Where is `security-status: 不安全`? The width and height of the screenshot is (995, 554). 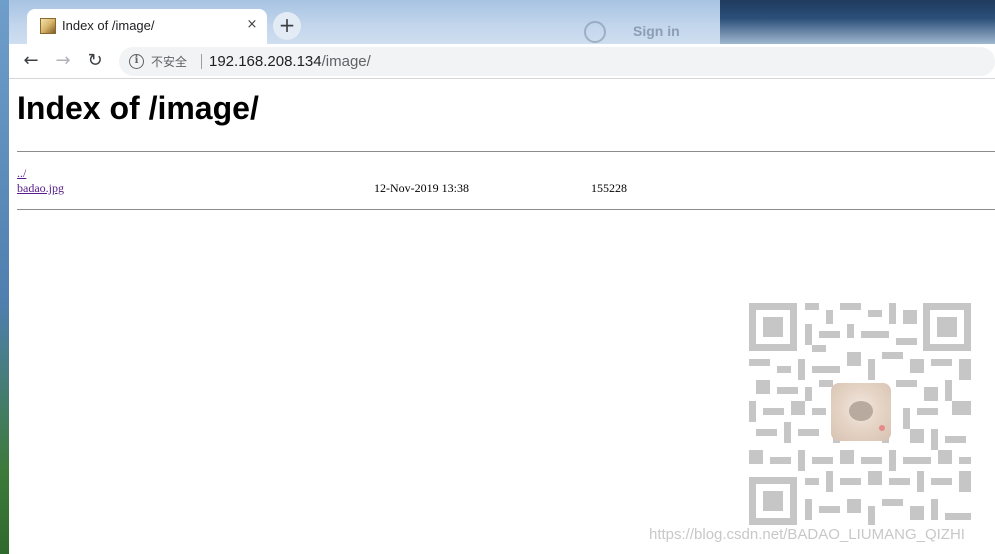
security-status: 不安全 is located at coordinates (169, 61).